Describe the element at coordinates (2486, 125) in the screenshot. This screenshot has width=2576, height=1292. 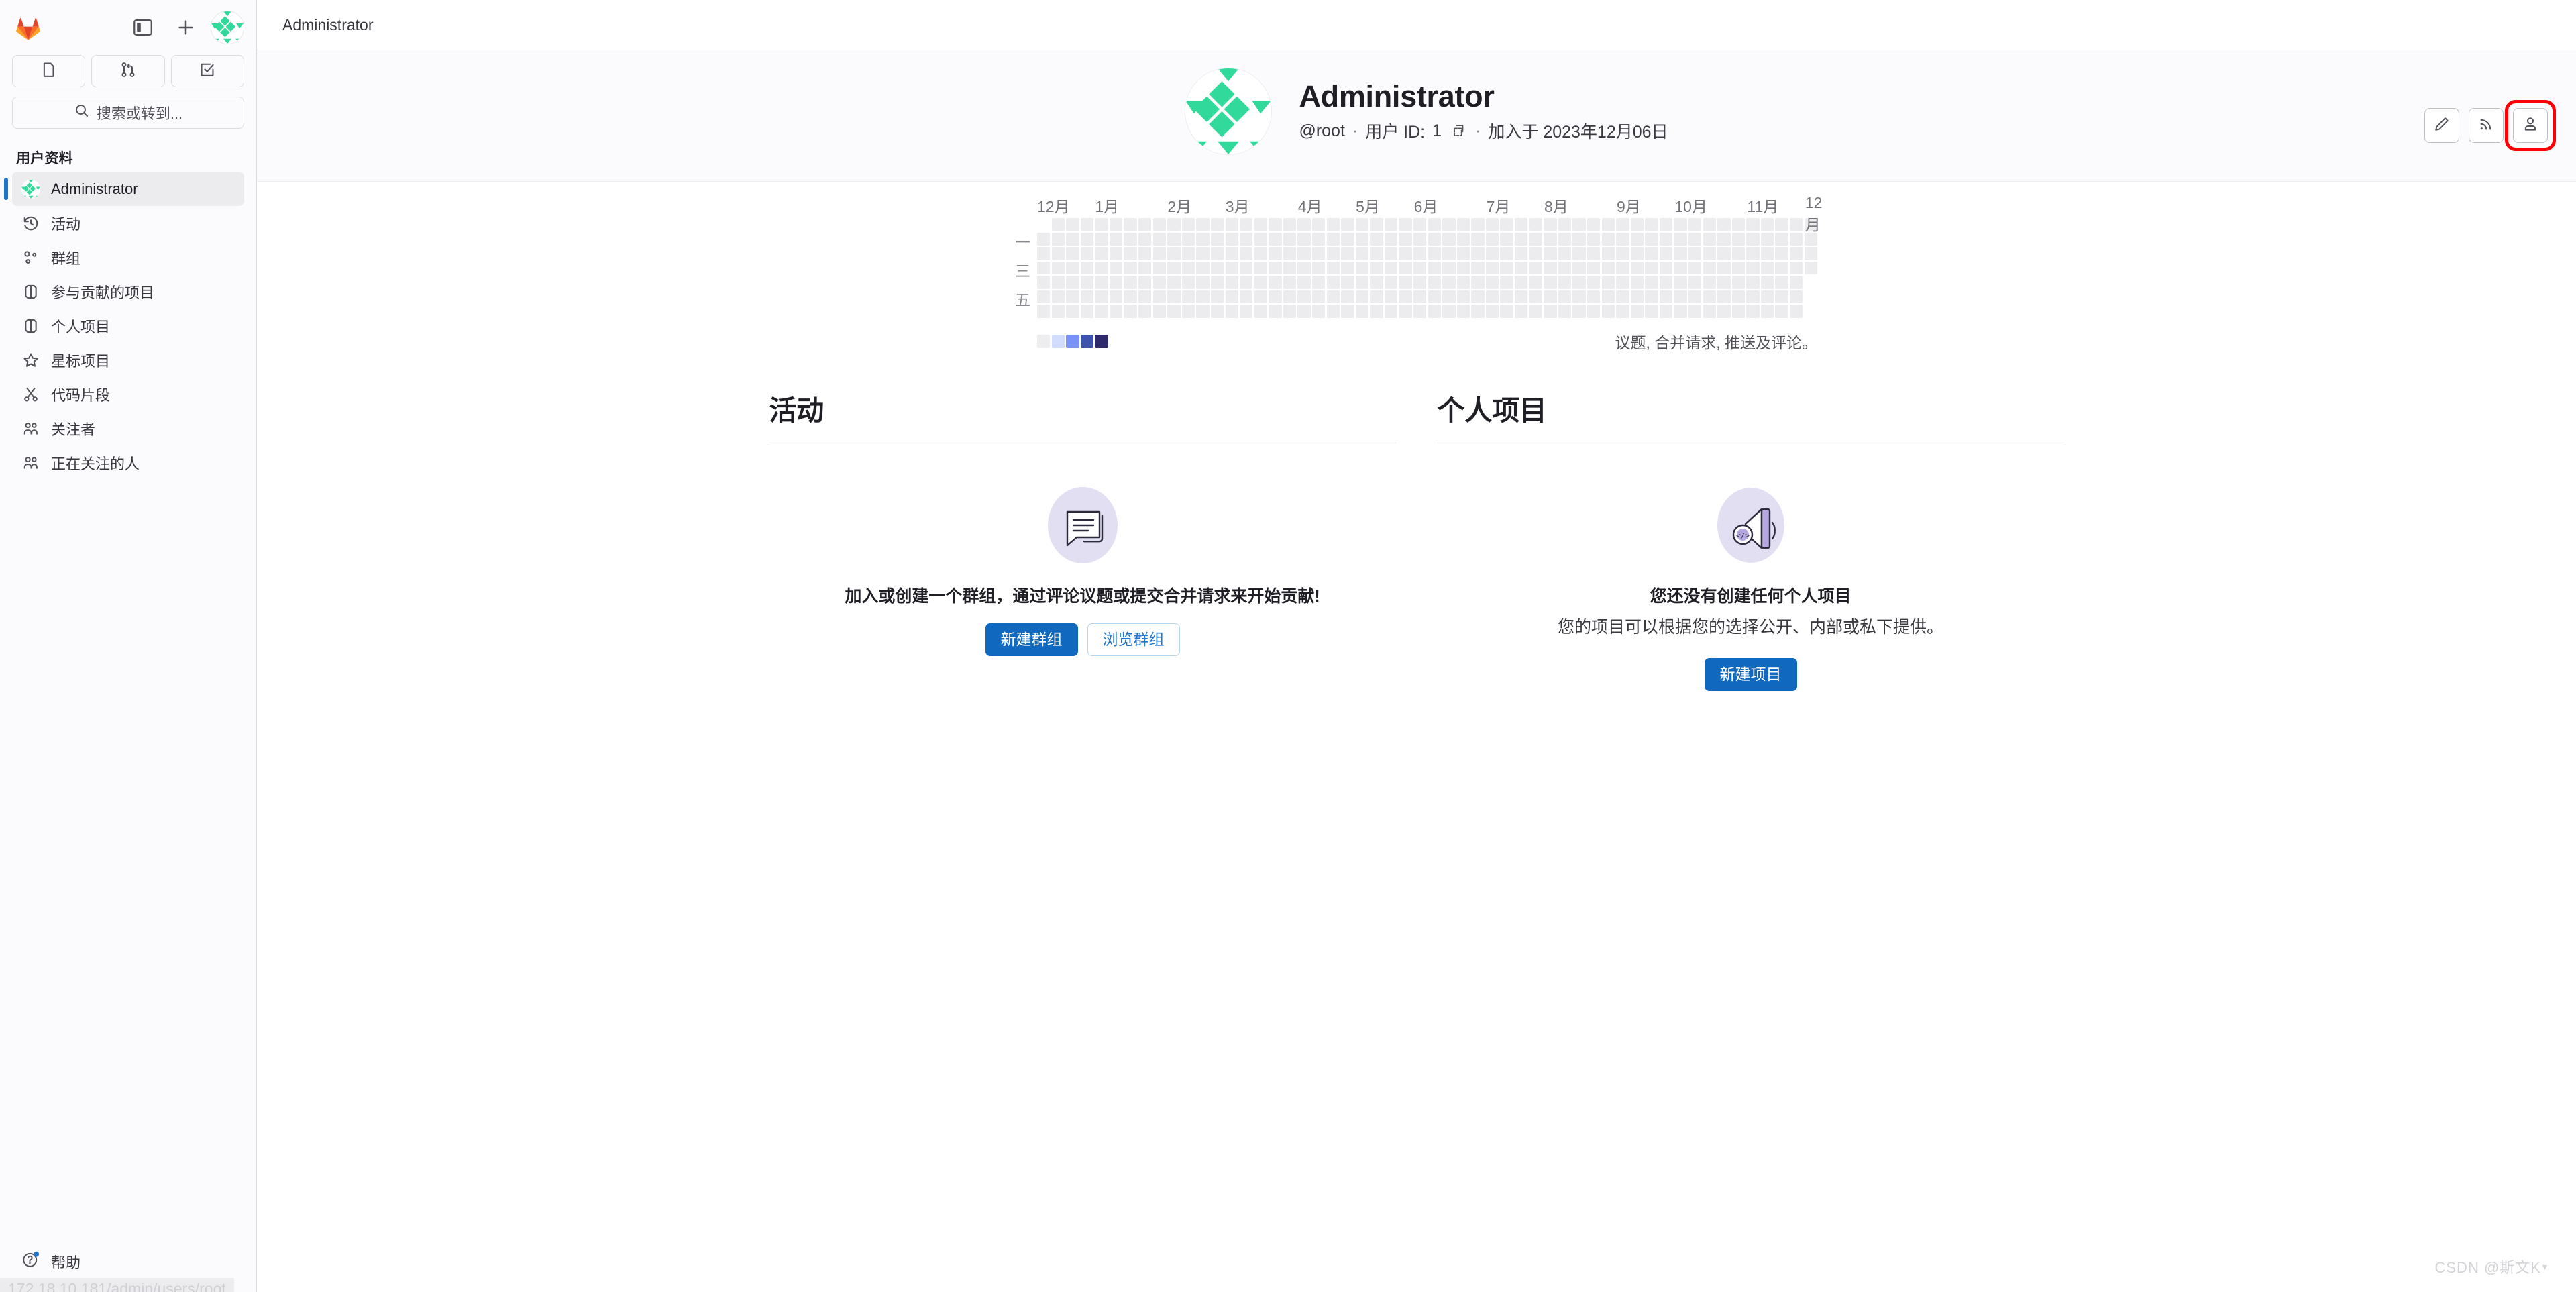
I see `rss-feed-button` at that location.